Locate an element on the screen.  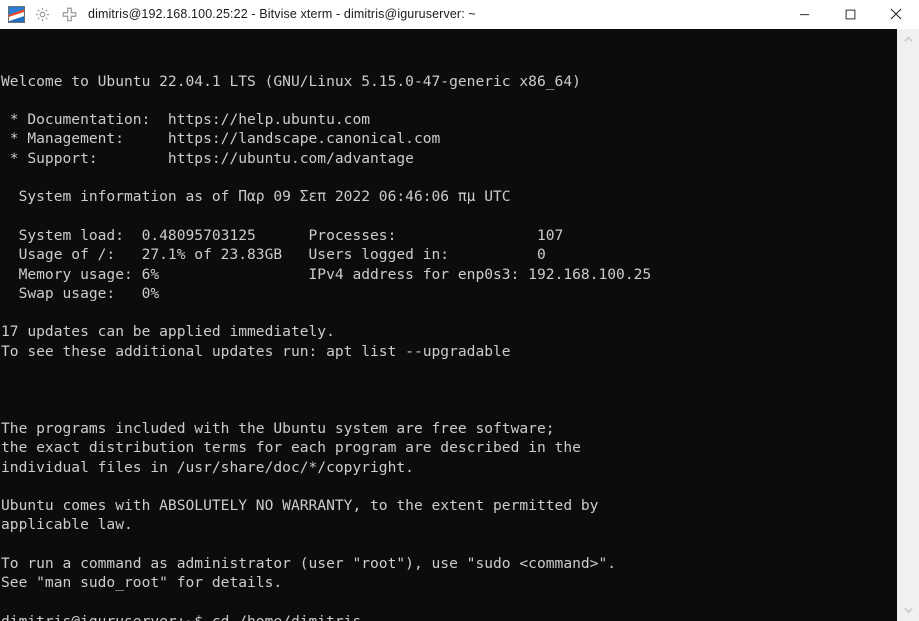
maximize-button is located at coordinates (850, 14).